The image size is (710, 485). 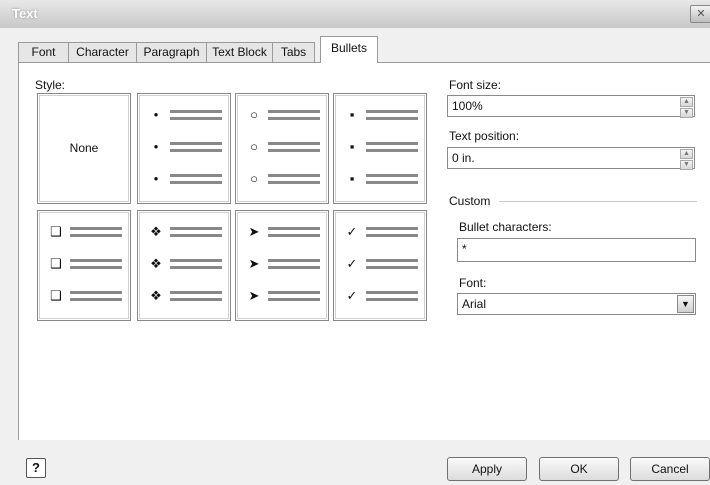 What do you see at coordinates (25, 13) in the screenshot?
I see `window-title: Text` at bounding box center [25, 13].